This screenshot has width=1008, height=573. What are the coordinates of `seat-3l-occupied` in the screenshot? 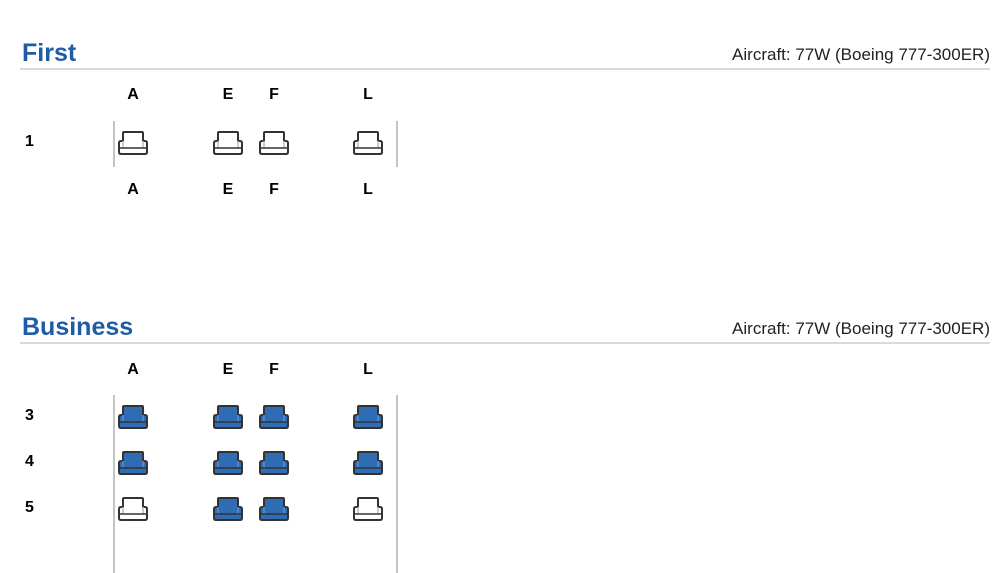 It's located at (368, 417).